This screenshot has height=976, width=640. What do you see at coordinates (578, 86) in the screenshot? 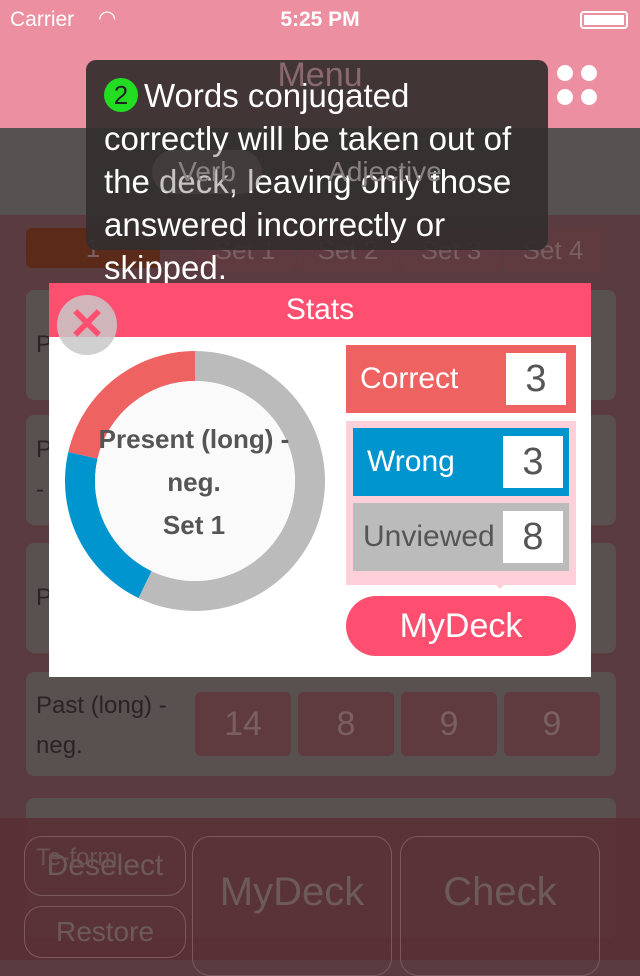
I see `grid-dots-icon` at bounding box center [578, 86].